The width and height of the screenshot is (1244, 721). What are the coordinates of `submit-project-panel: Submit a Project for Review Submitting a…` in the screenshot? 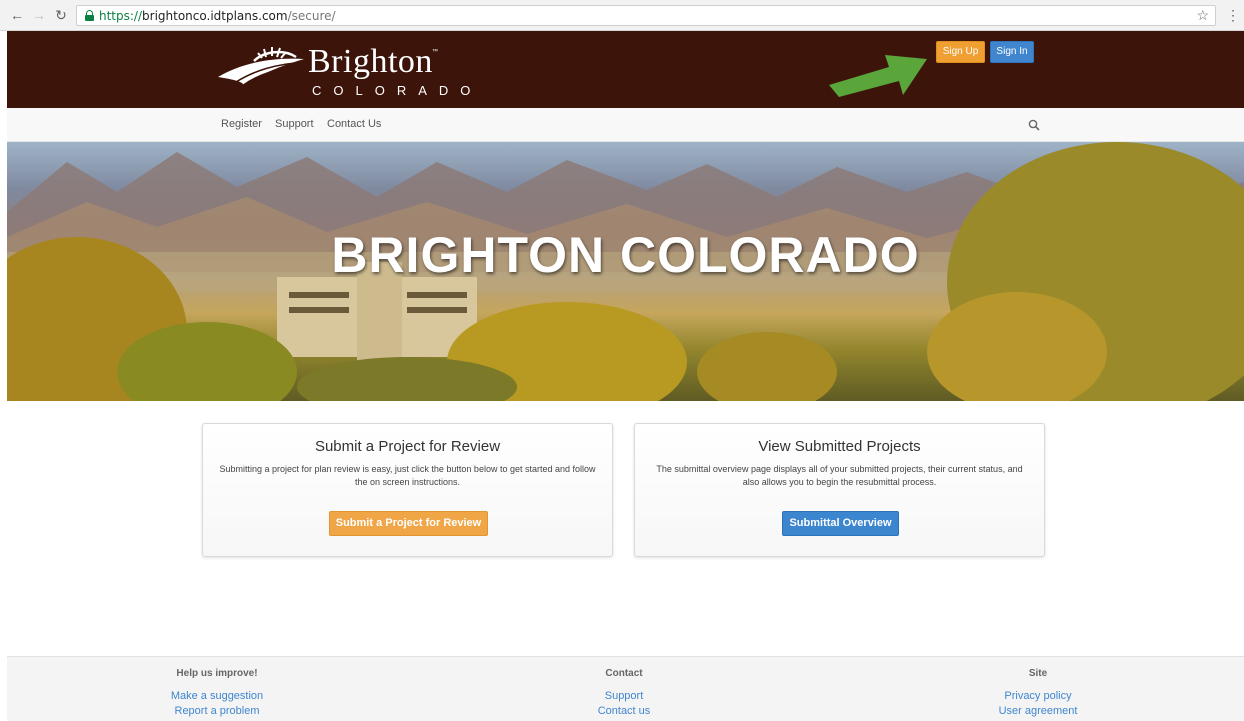 It's located at (407, 490).